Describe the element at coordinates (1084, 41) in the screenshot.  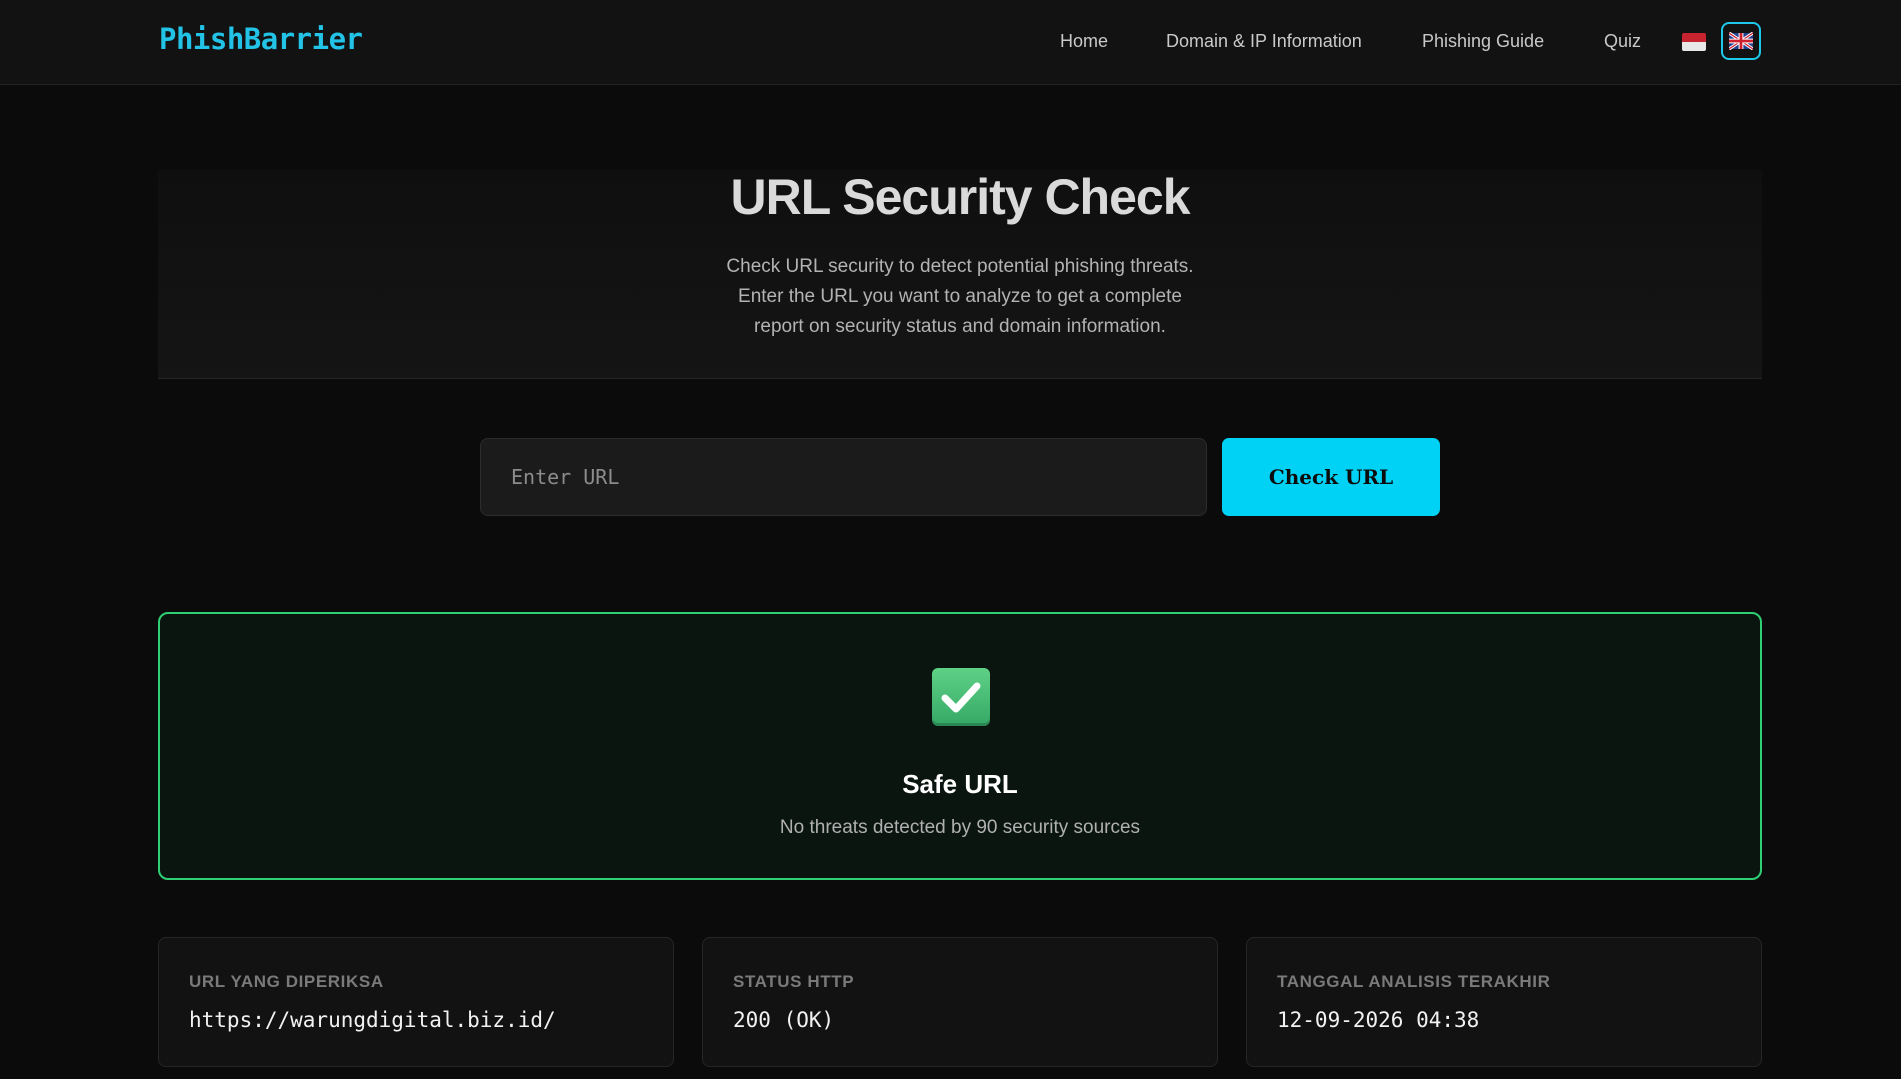
I see `nav-home: Home` at that location.